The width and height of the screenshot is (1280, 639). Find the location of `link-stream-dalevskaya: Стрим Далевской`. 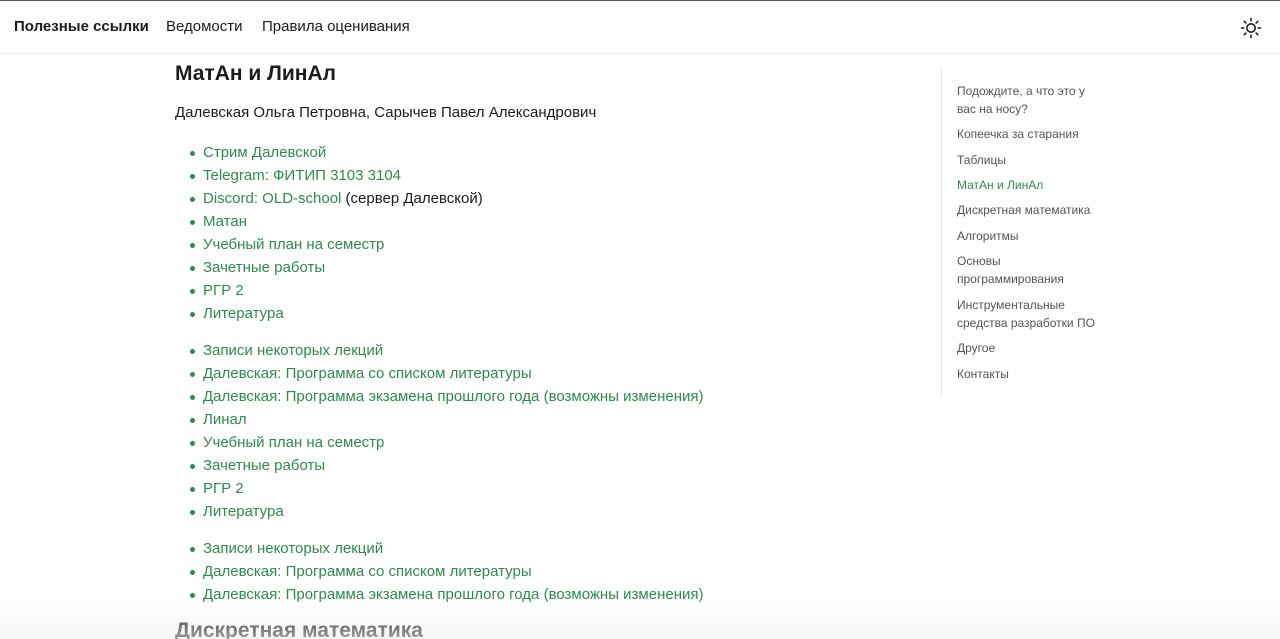

link-stream-dalevskaya: Стрим Далевской is located at coordinates (264, 152).